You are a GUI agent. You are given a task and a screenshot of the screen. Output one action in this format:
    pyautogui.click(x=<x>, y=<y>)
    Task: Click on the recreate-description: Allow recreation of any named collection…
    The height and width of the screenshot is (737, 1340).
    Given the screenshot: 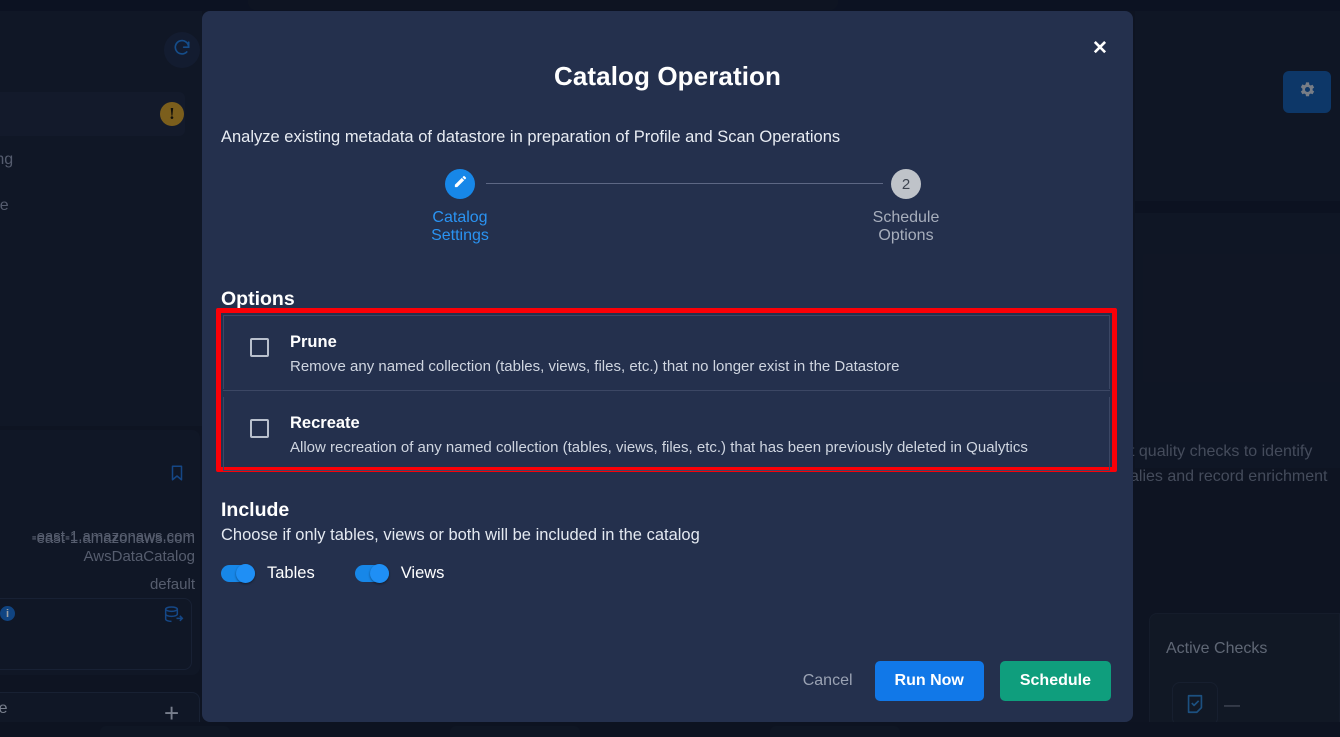 What is the action you would take?
    pyautogui.click(x=659, y=447)
    